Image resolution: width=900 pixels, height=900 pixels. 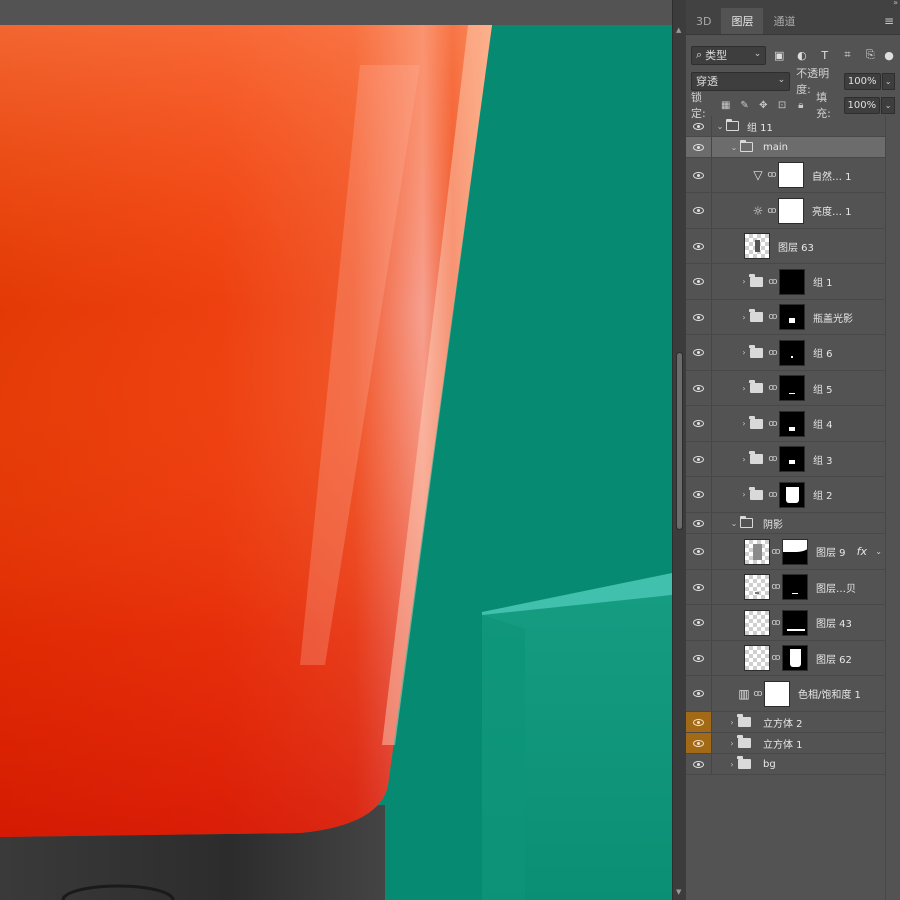 I want to click on scroll-down-icon: ▼, so click(x=678, y=892).